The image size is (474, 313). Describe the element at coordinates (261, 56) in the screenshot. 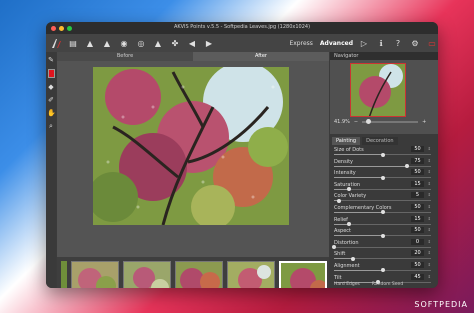

I see `tab-after: After` at that location.